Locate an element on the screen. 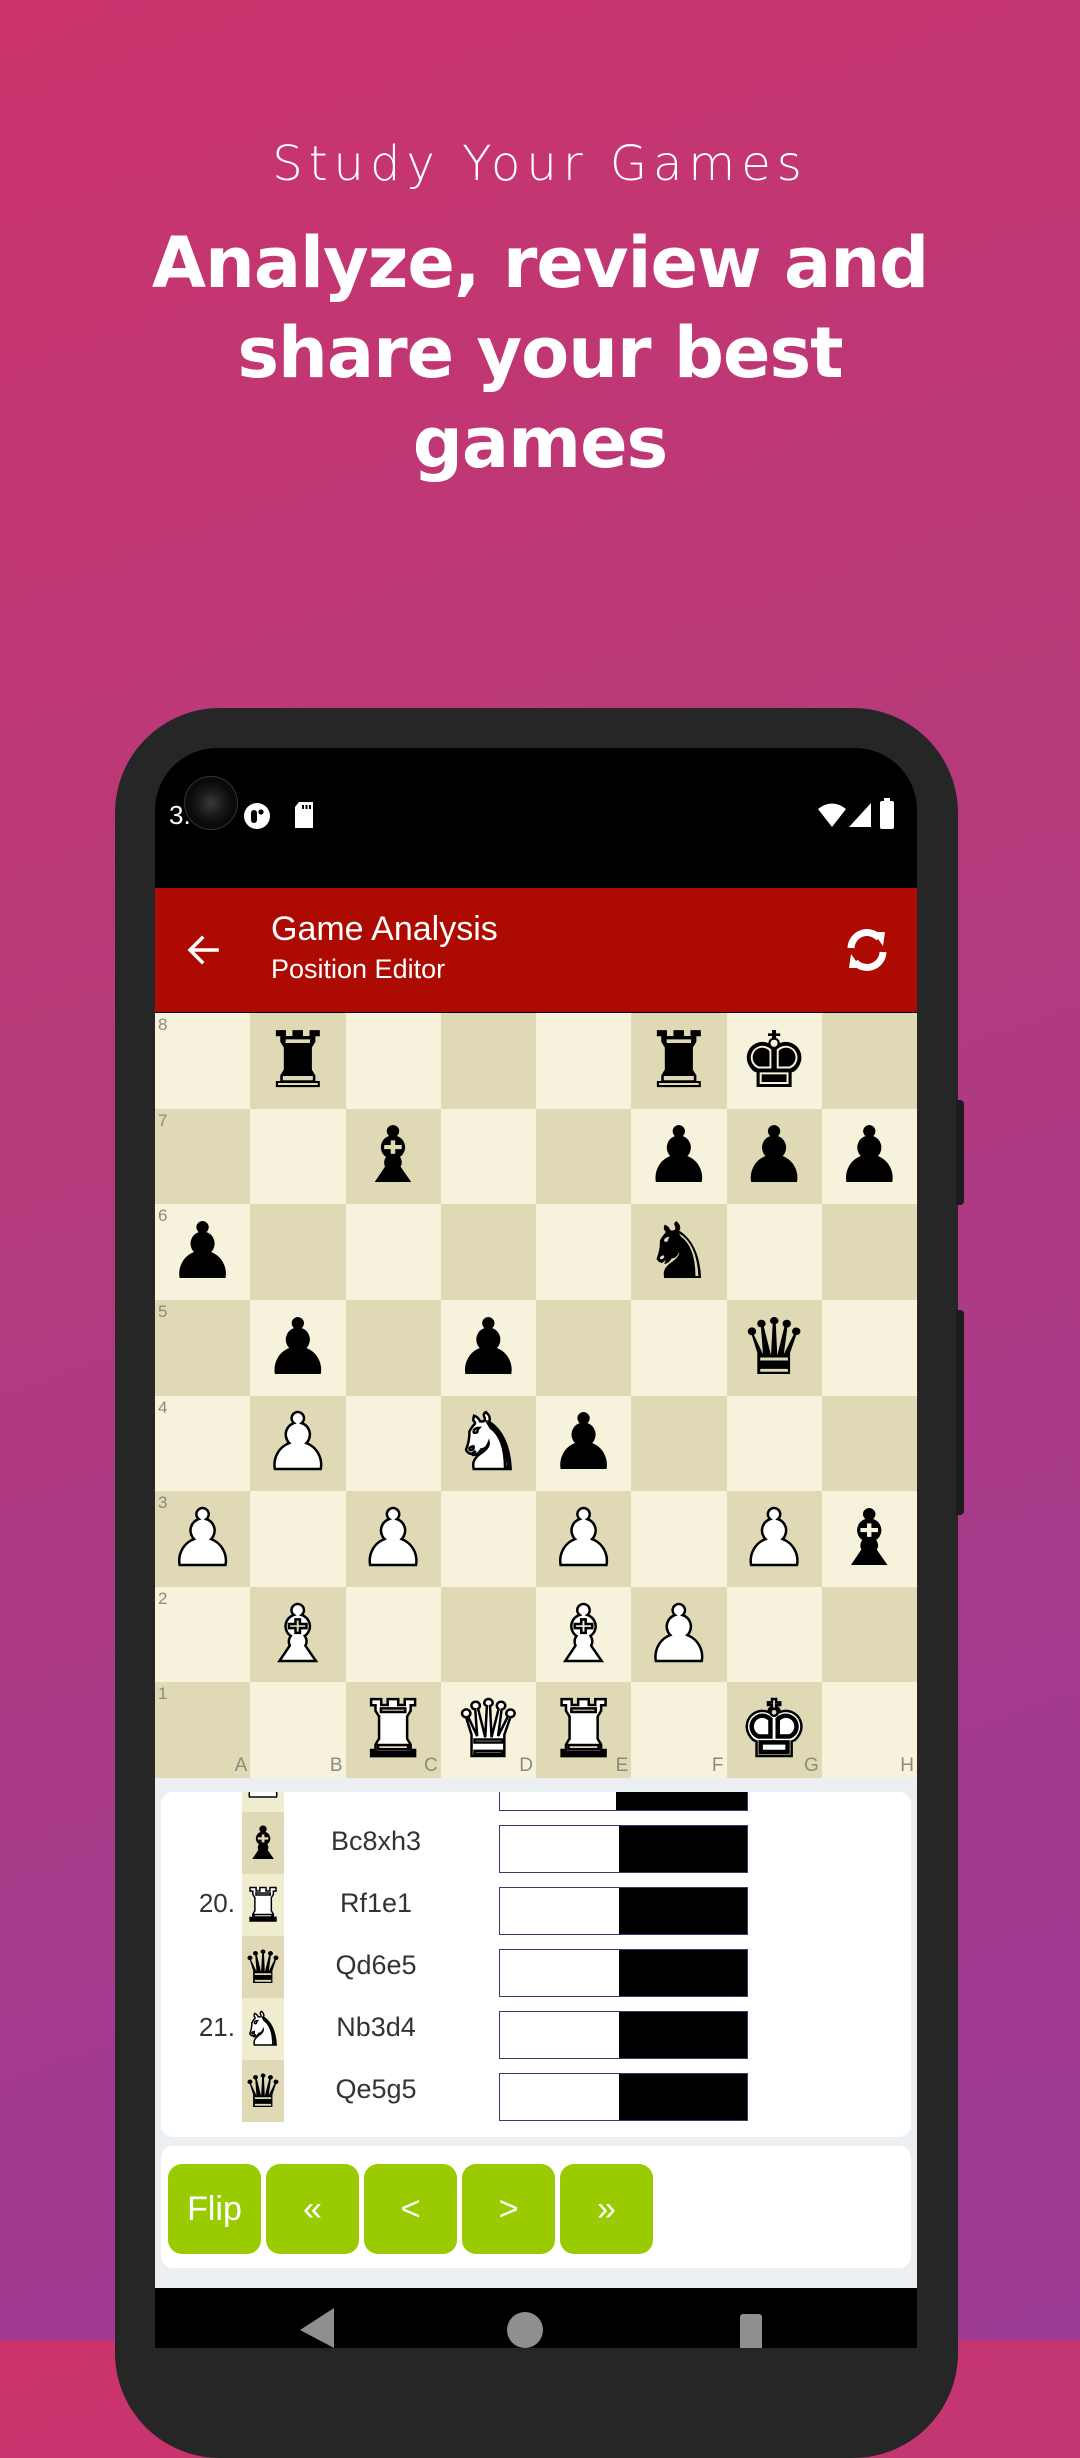 Image resolution: width=1080 pixels, height=2458 pixels. home-circle-icon is located at coordinates (525, 2330).